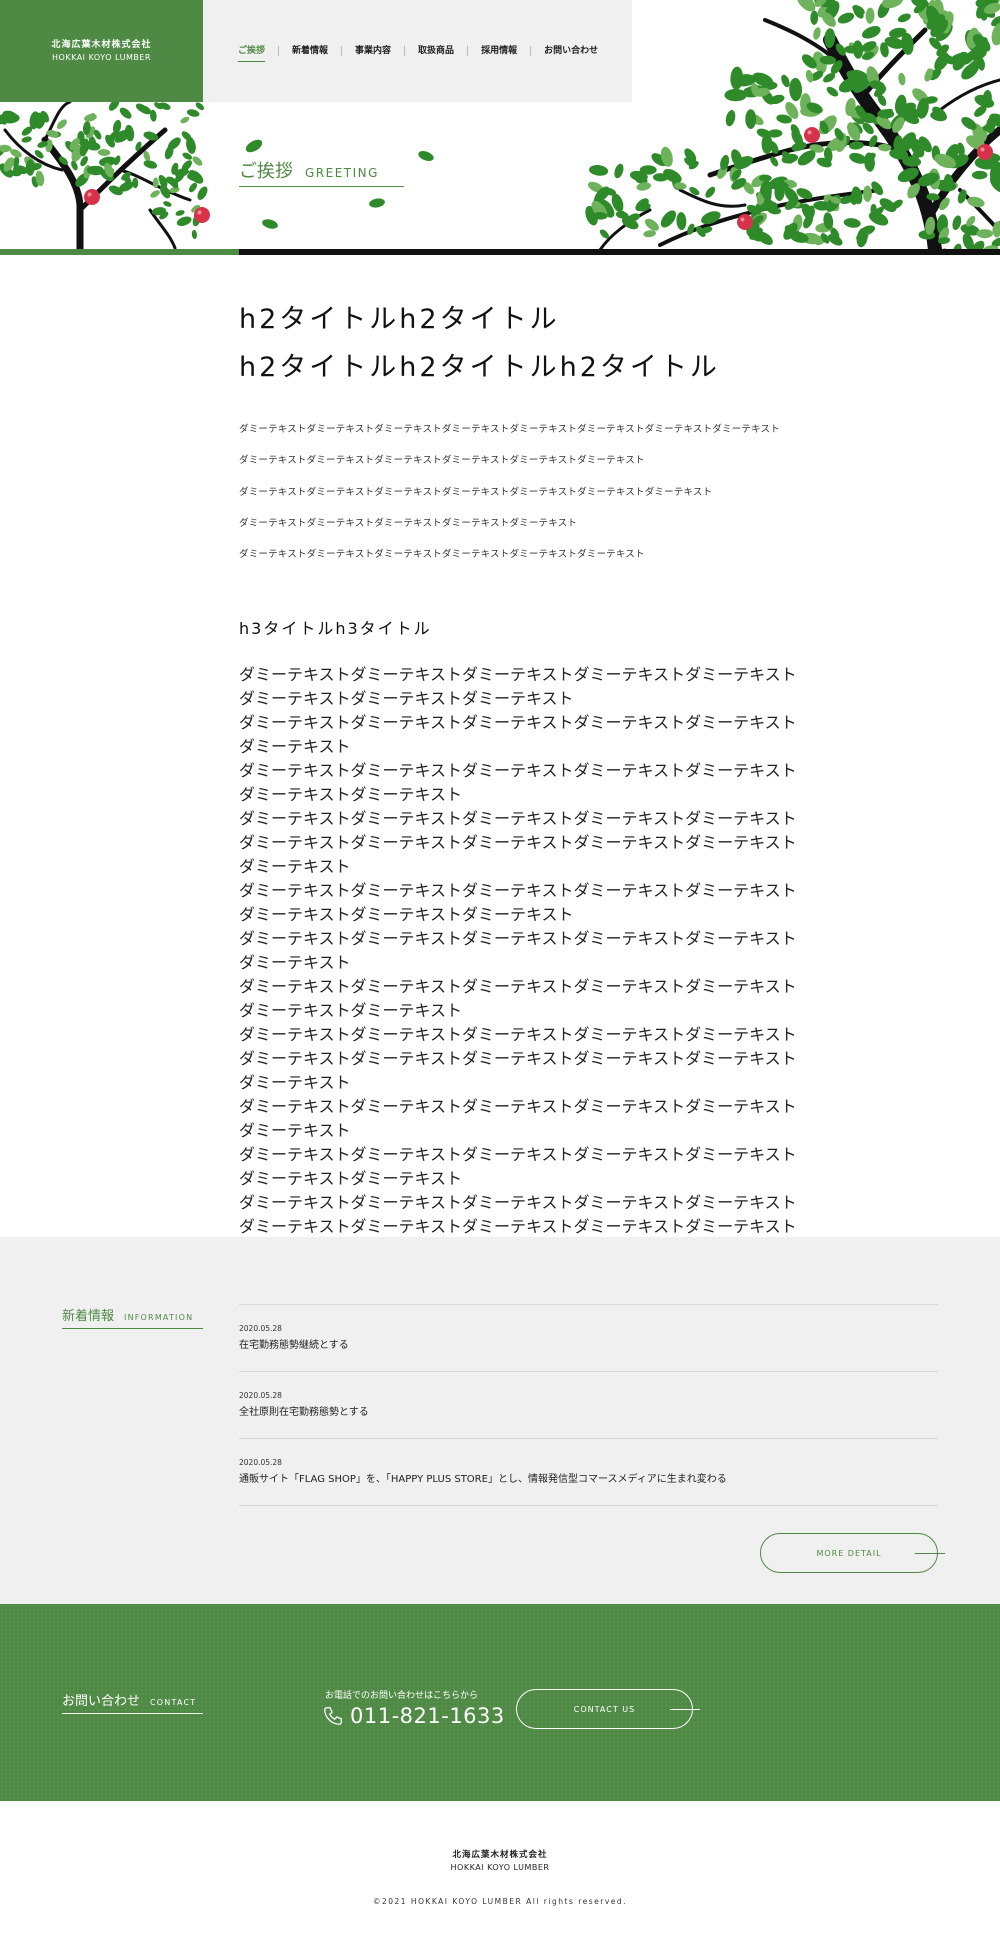 The height and width of the screenshot is (1953, 1000). What do you see at coordinates (101, 1701) in the screenshot?
I see `contact-heading-jp: お問い合わせ` at bounding box center [101, 1701].